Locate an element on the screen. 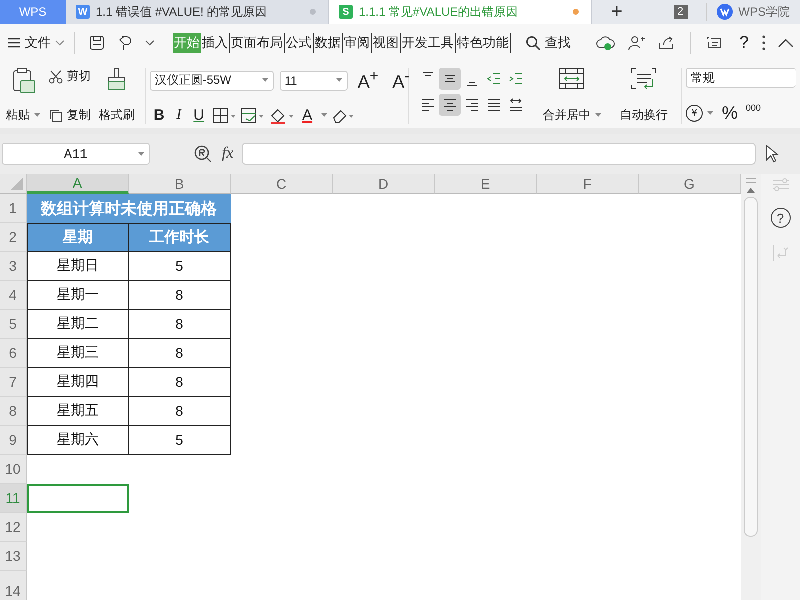 The height and width of the screenshot is (600, 800). bold-button: B is located at coordinates (159, 115).